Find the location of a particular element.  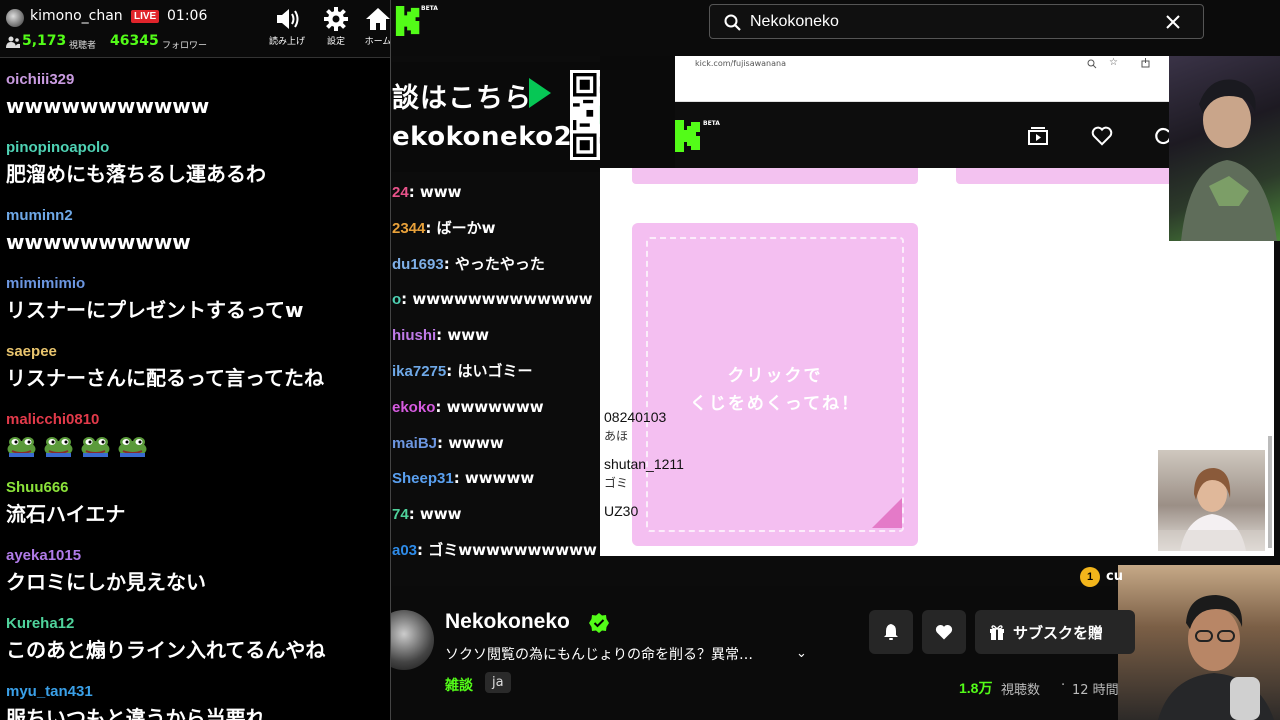

coin-icon: 1 is located at coordinates (1090, 577).